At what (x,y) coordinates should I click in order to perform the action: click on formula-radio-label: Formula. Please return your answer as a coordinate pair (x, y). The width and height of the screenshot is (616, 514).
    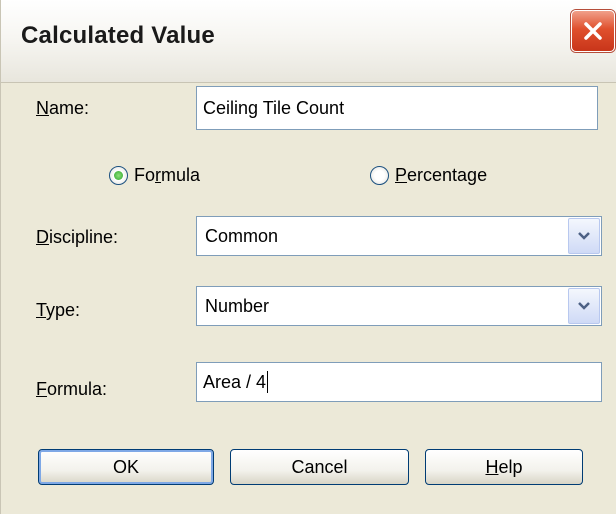
    Looking at the image, I should click on (167, 175).